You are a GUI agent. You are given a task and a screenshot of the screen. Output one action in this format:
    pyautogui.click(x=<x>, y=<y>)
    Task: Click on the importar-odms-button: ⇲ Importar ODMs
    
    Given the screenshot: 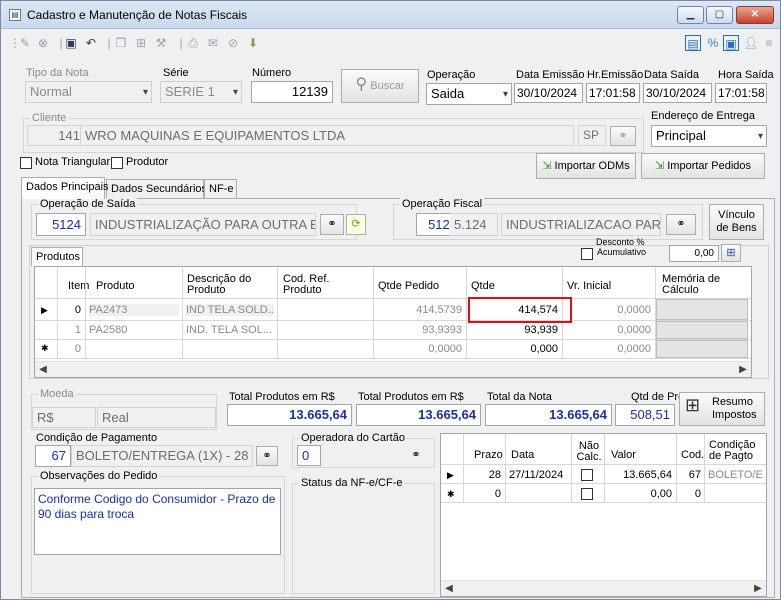 What is the action you would take?
    pyautogui.click(x=586, y=166)
    